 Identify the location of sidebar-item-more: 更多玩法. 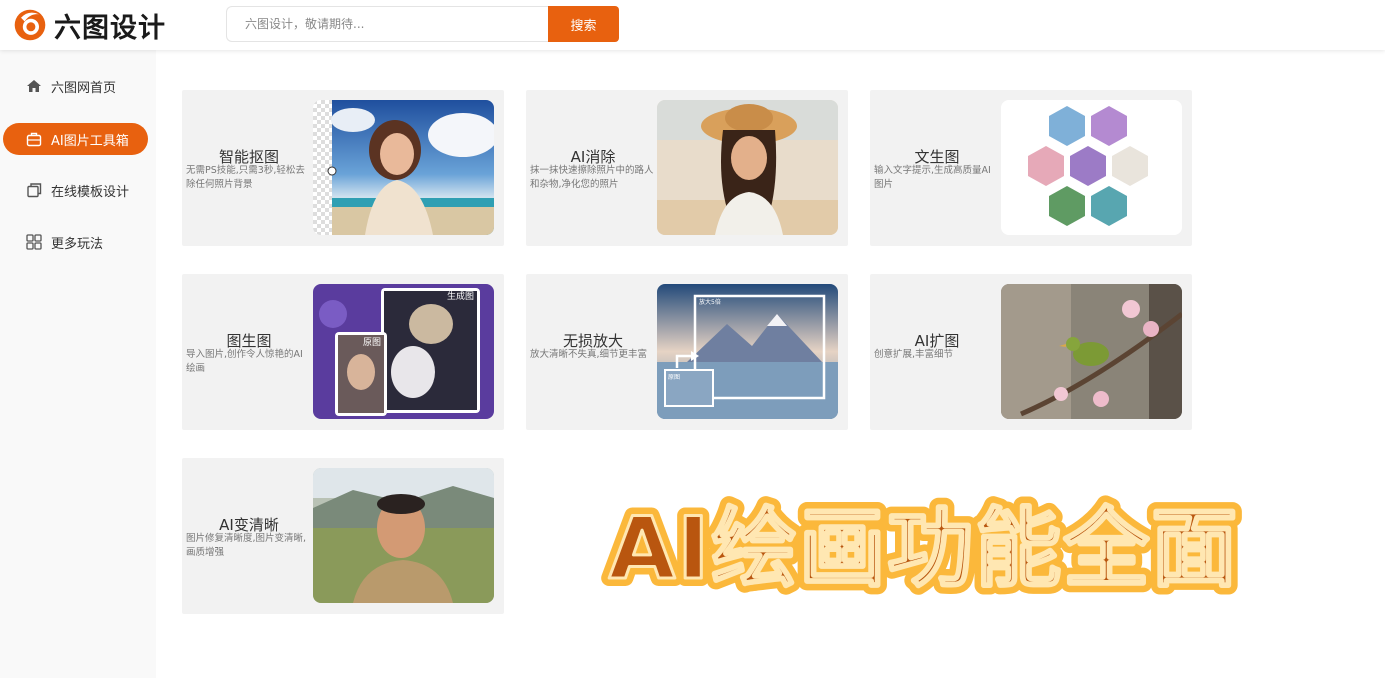
(75, 242).